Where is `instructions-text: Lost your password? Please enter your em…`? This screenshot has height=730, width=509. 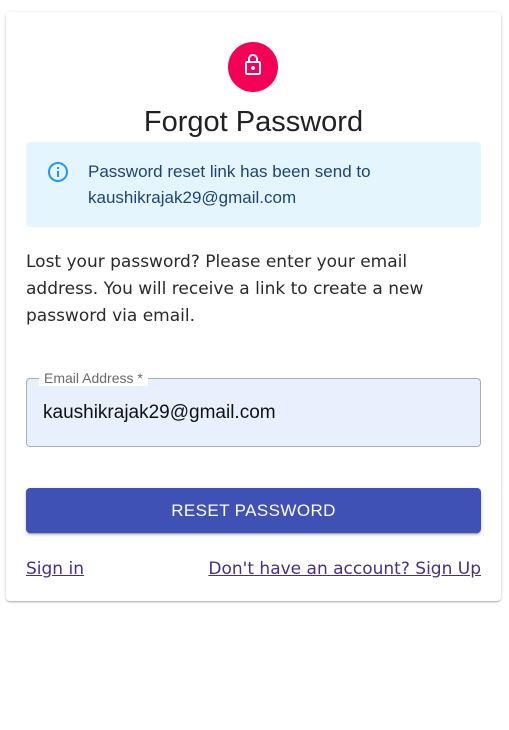
instructions-text: Lost your password? Please enter your em… is located at coordinates (225, 289).